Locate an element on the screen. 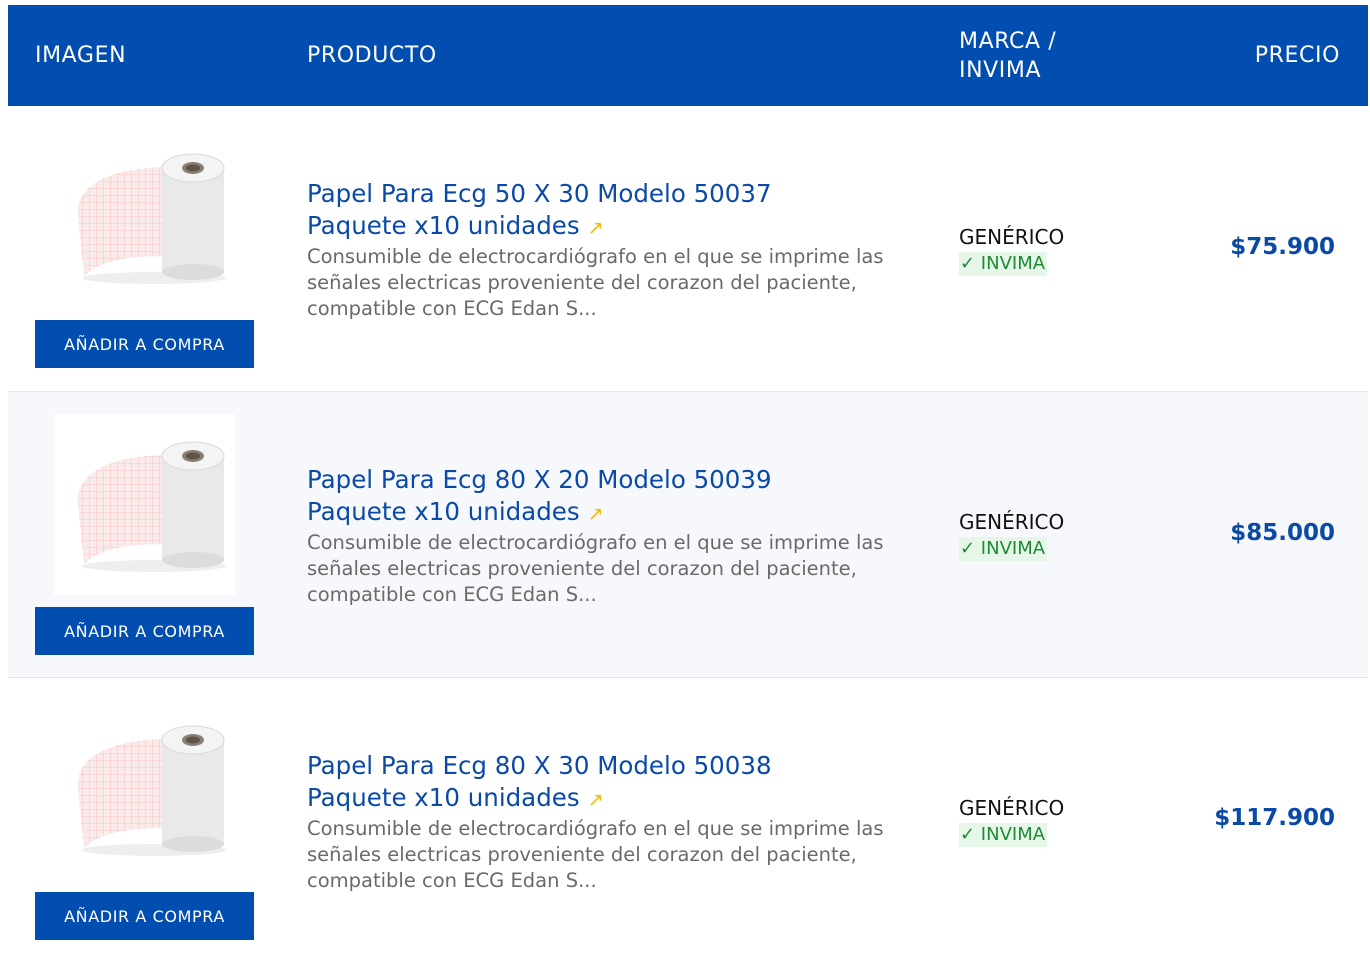 The height and width of the screenshot is (963, 1370). price: $117.900 is located at coordinates (1274, 818).